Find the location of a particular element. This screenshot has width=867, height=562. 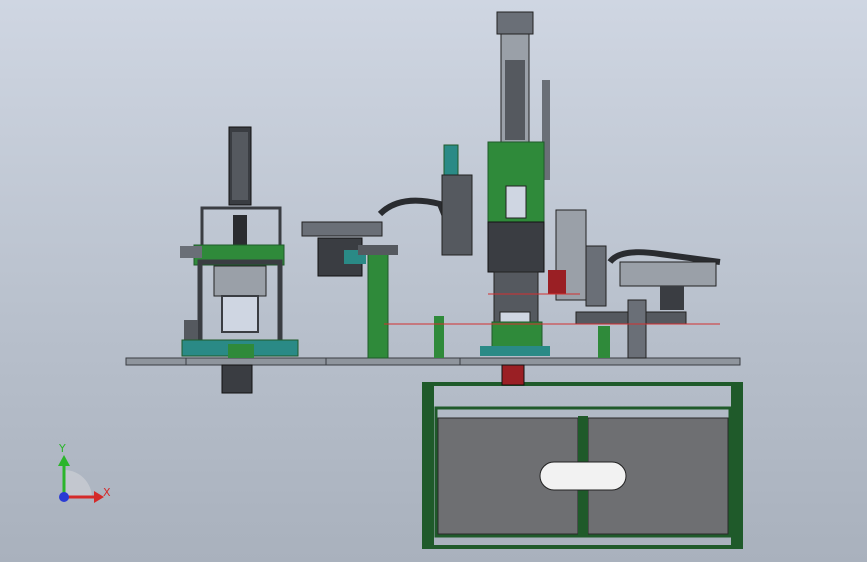

right-post-a is located at coordinates (604, 342).